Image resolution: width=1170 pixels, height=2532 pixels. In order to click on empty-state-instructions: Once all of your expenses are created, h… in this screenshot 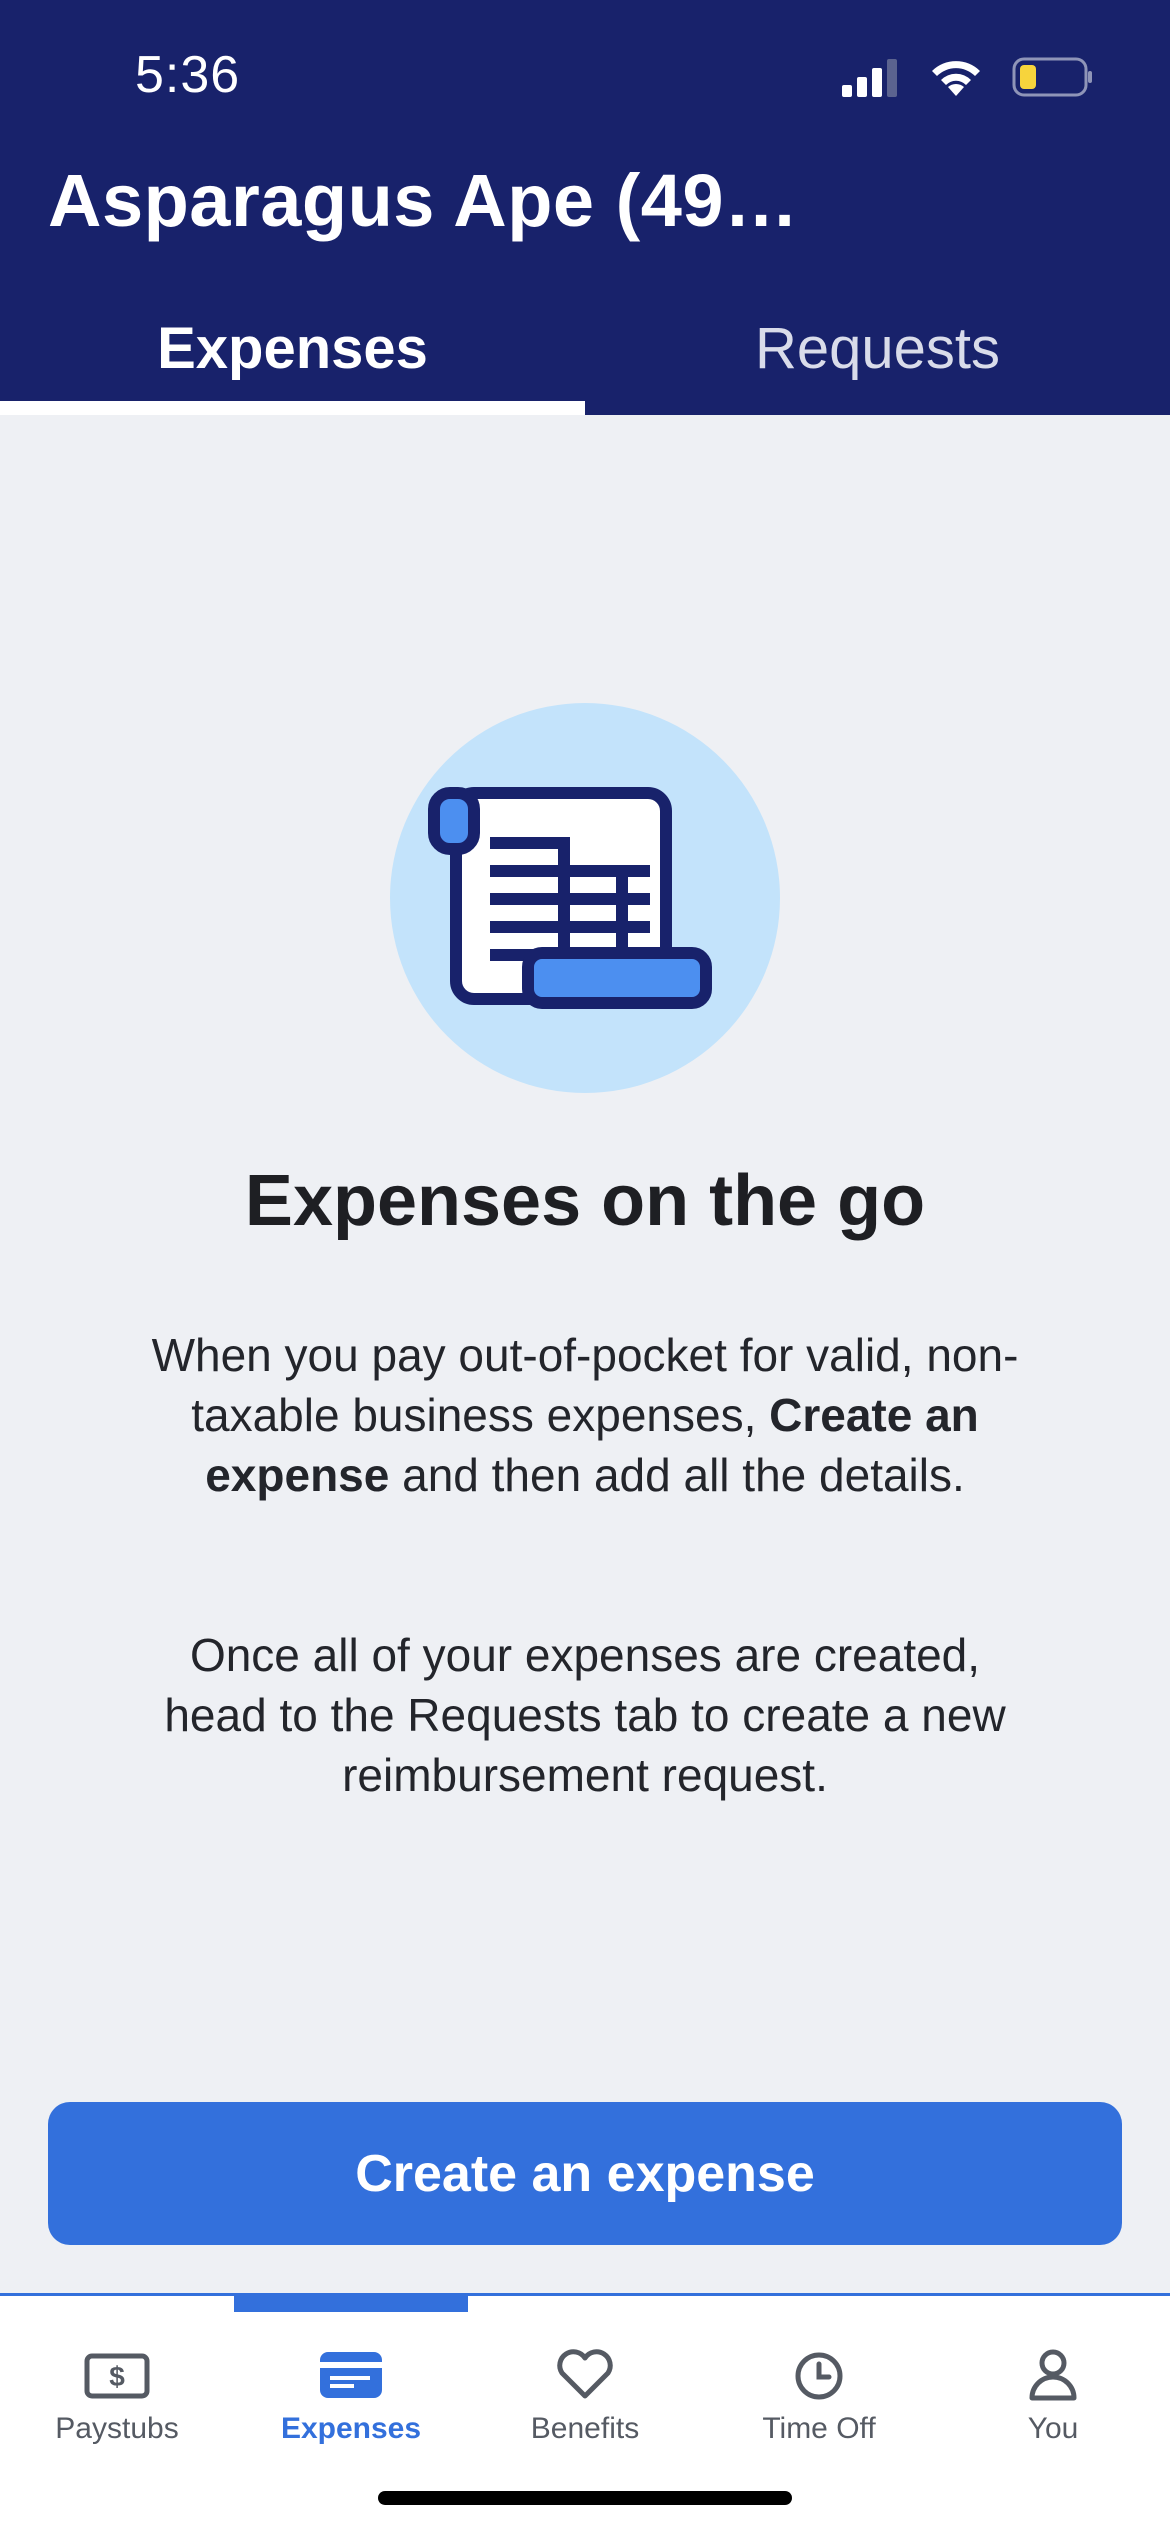, I will do `click(585, 1715)`.